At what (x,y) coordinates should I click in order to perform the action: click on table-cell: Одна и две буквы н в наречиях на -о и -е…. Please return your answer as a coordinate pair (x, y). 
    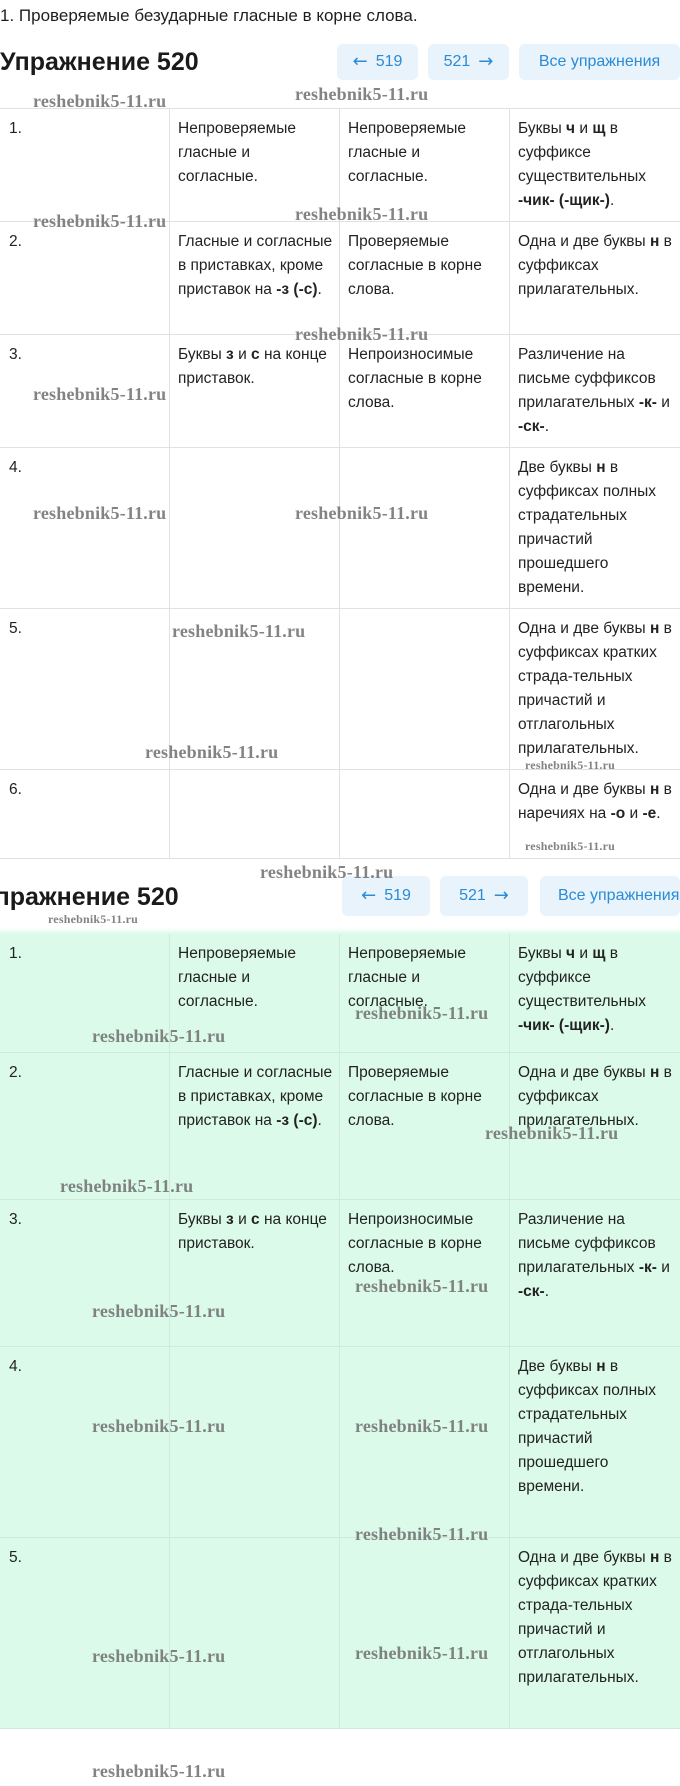
    Looking at the image, I should click on (595, 801).